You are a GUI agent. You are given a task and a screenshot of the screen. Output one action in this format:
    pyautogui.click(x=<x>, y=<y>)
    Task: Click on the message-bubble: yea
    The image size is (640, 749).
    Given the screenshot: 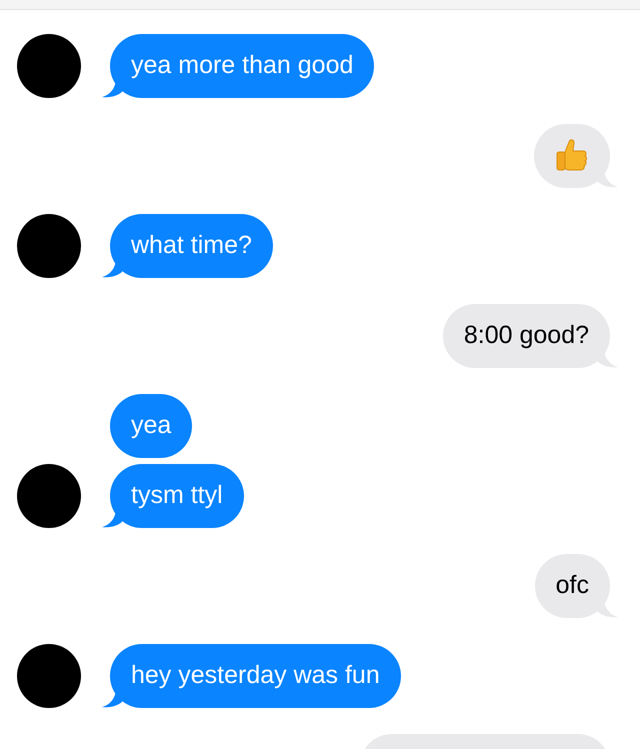 What is the action you would take?
    pyautogui.click(x=151, y=426)
    